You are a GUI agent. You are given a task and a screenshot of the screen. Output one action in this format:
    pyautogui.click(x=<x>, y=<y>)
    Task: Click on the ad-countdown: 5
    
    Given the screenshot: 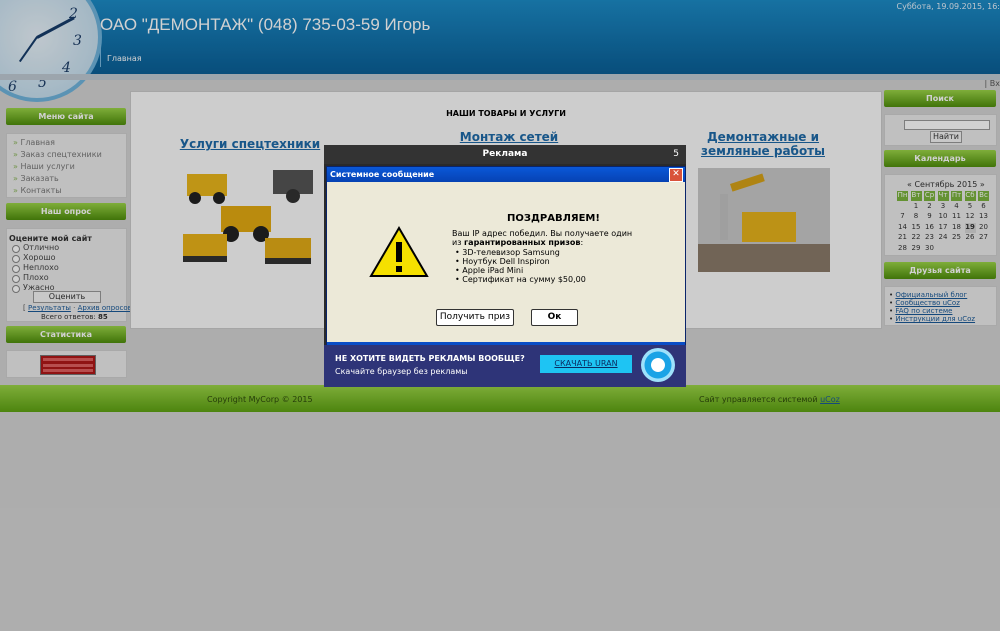 What is the action you would take?
    pyautogui.click(x=676, y=154)
    